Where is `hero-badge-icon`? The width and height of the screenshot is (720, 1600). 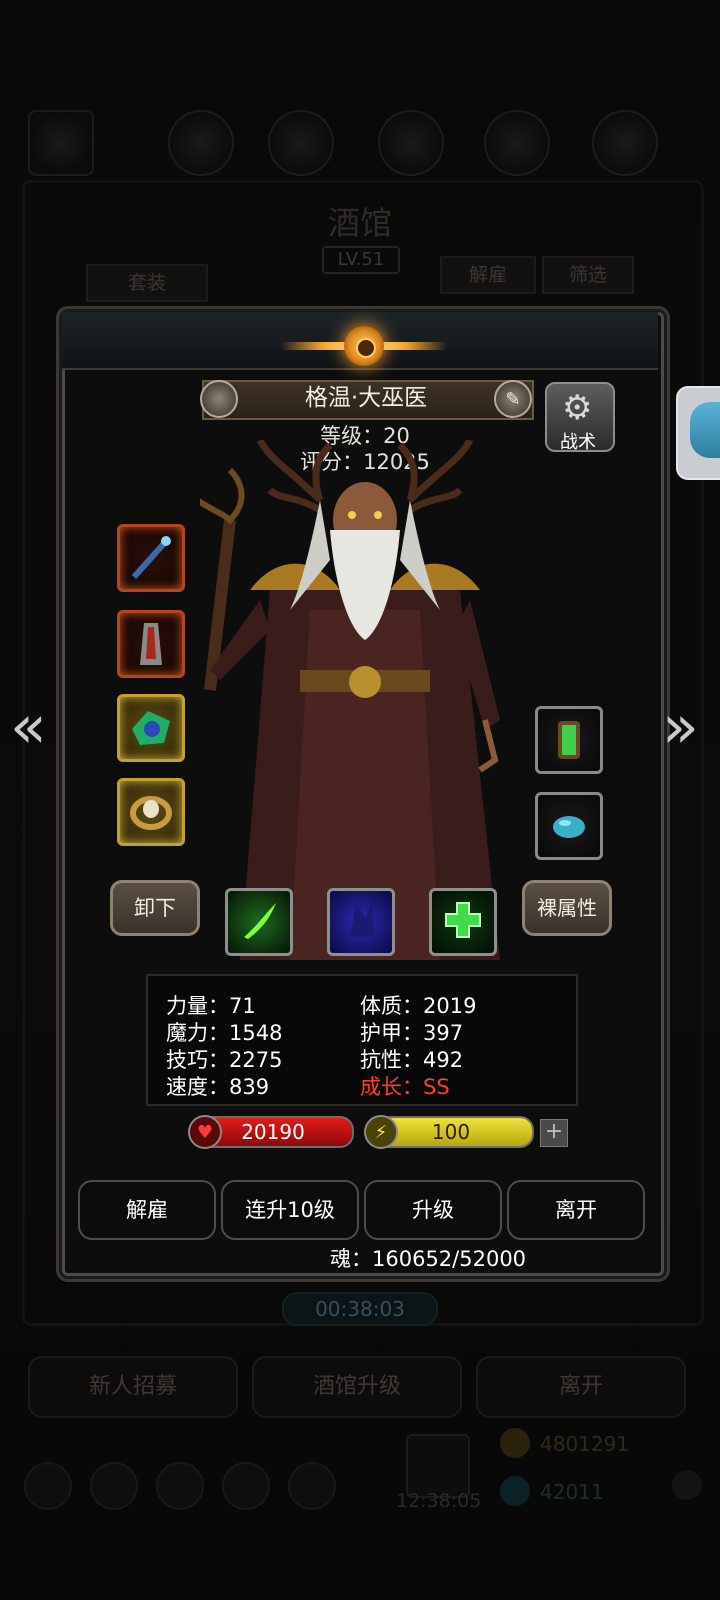 hero-badge-icon is located at coordinates (219, 399).